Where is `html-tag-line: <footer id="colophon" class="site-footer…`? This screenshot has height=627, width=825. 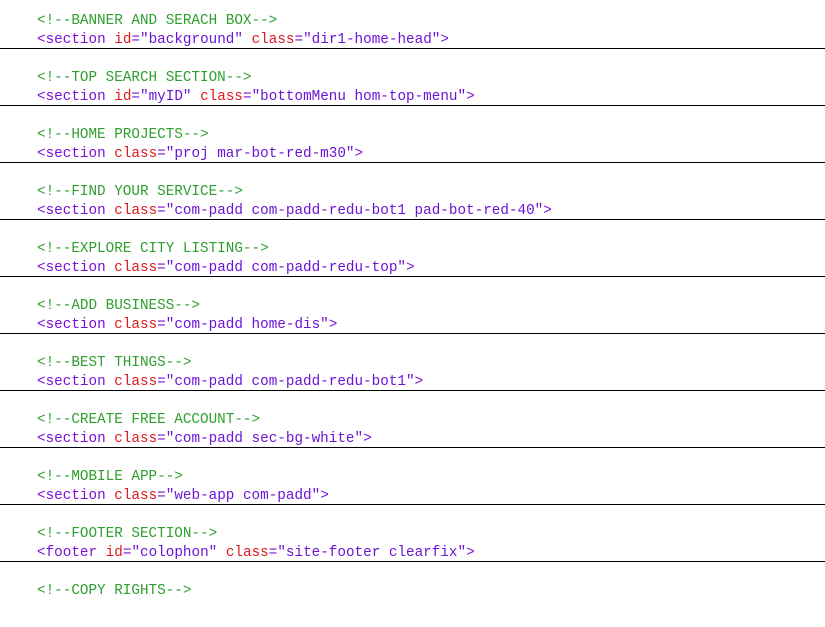 html-tag-line: <footer id="colophon" class="site-footer… is located at coordinates (256, 553).